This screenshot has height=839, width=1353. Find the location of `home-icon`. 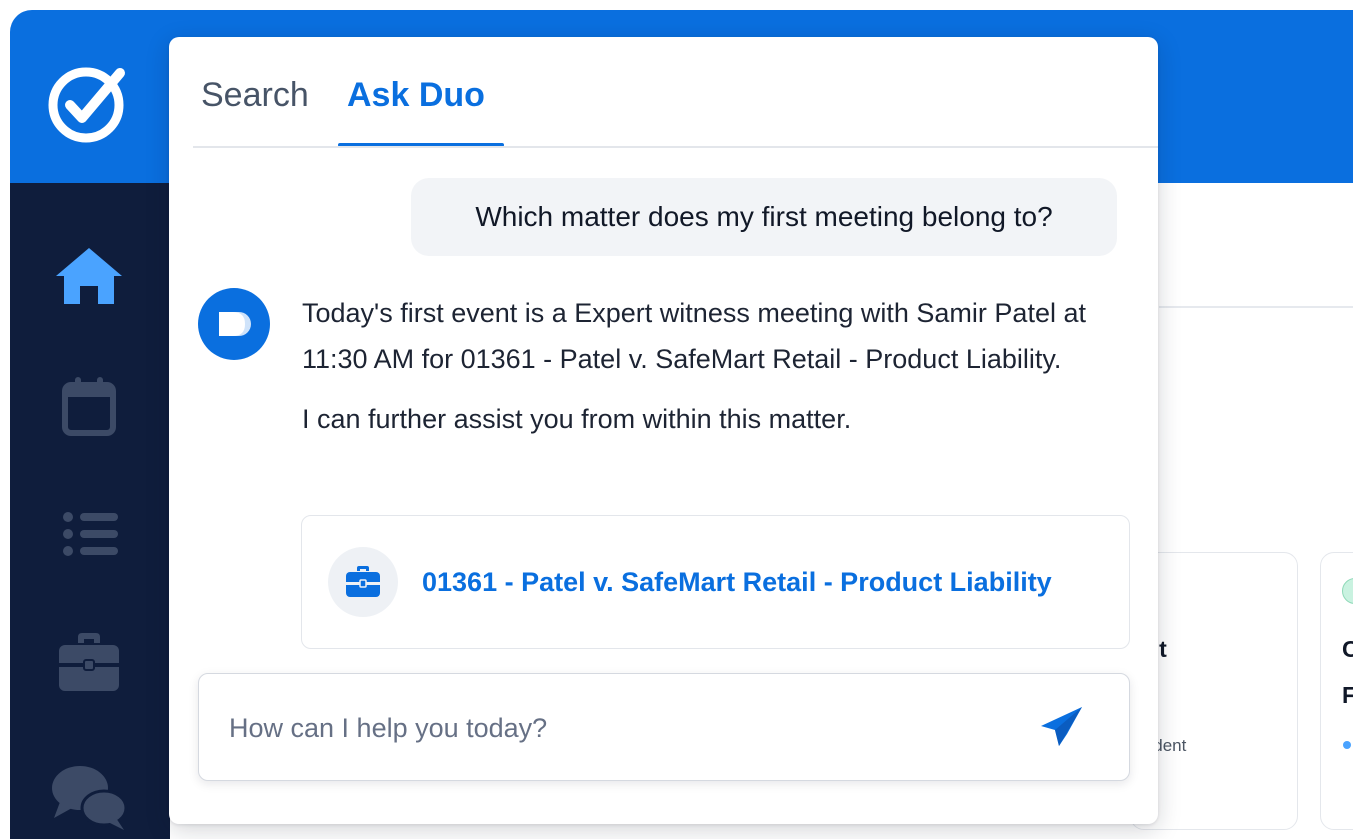

home-icon is located at coordinates (89, 278).